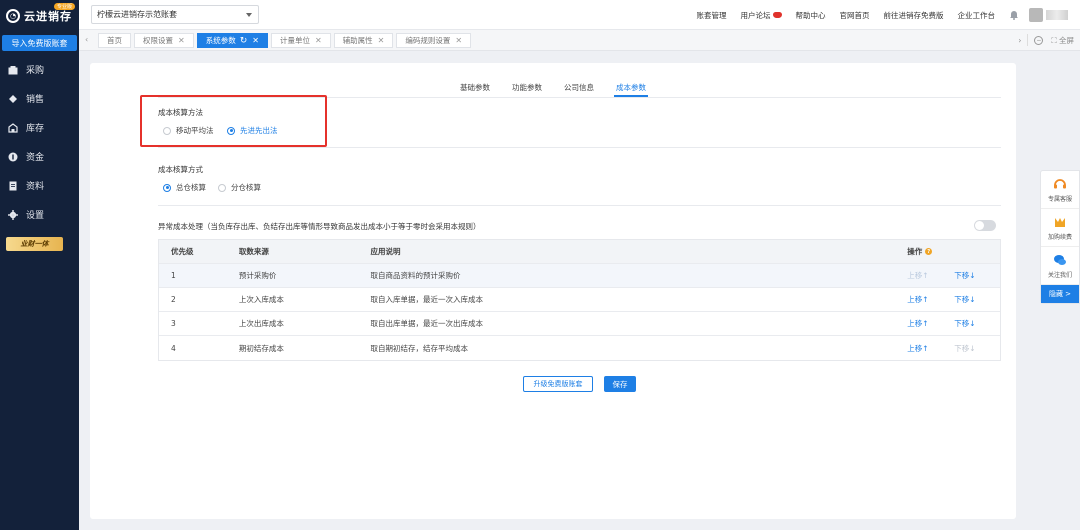 The image size is (1080, 530). I want to click on radio-dot, so click(167, 187).